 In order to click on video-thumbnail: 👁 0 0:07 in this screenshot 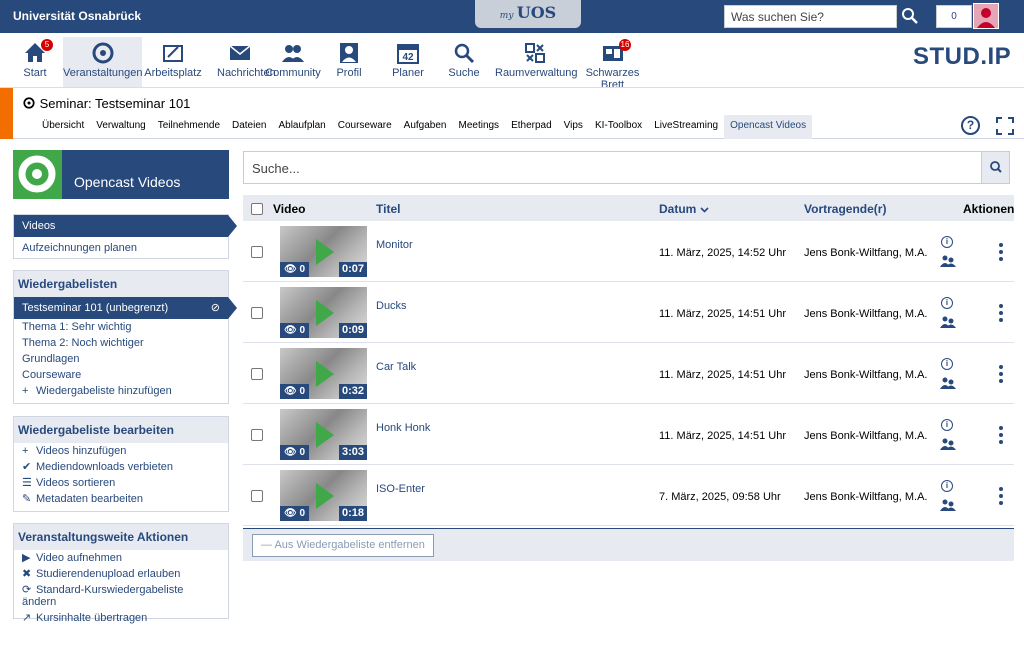, I will do `click(323, 251)`.